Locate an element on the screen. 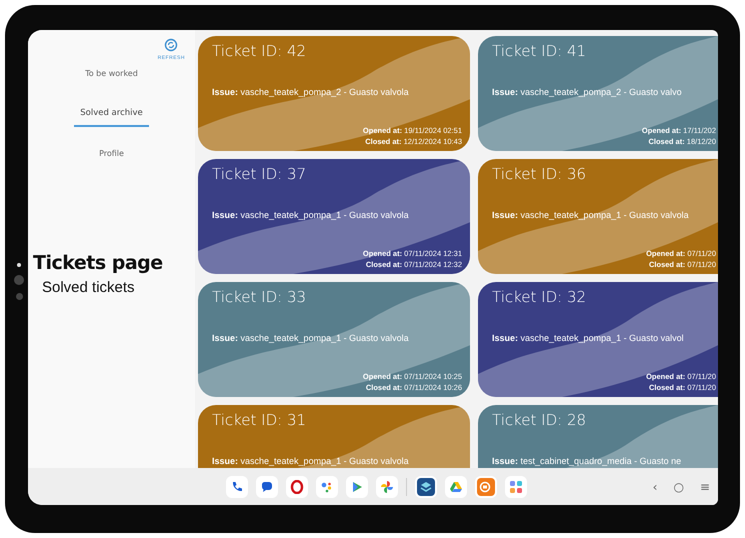 Image resolution: width=745 pixels, height=538 pixels. nav-tab: Solved archive is located at coordinates (111, 115).